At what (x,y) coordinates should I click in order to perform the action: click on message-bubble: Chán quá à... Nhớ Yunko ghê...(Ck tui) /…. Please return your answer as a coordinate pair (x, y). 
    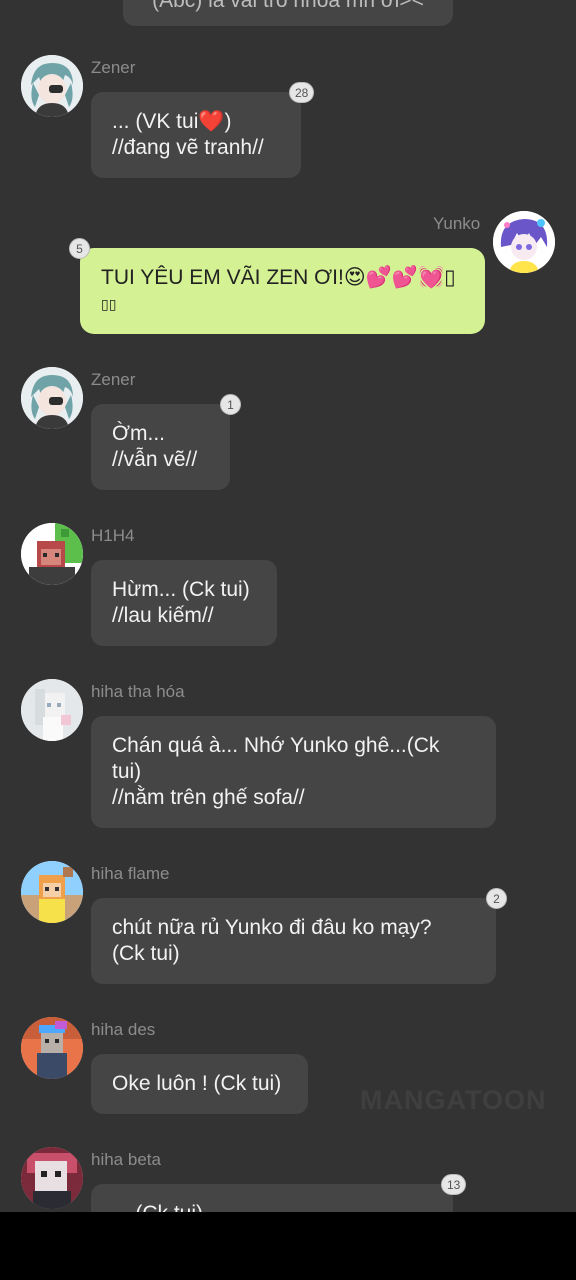
    Looking at the image, I should click on (293, 772).